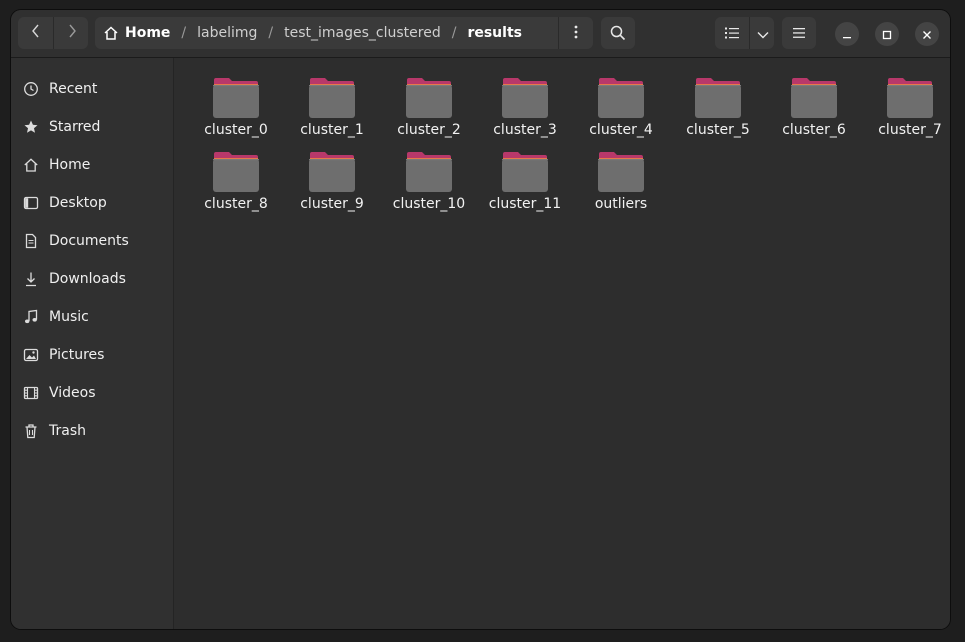 The height and width of the screenshot is (642, 965). I want to click on sidebar-item-pictures: Pictures, so click(92, 355).